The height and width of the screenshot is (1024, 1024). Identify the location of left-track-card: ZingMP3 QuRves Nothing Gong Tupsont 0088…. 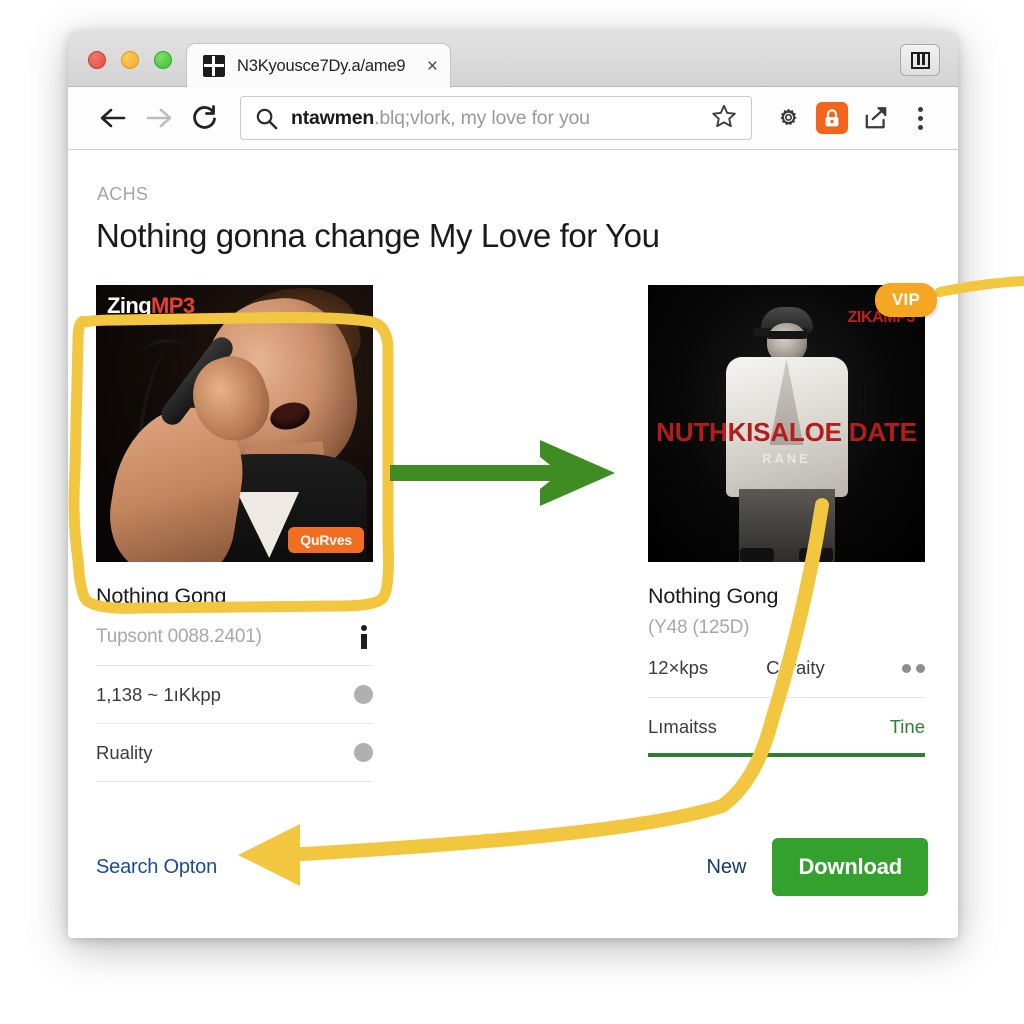
(234, 533).